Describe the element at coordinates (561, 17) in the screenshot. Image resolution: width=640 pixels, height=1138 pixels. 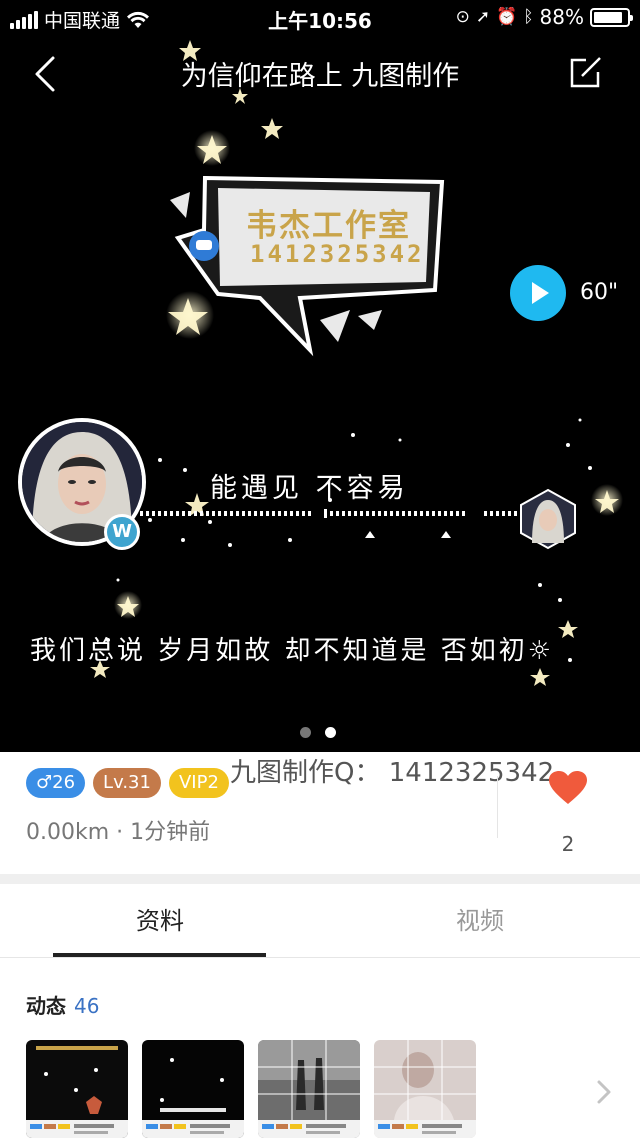
I see `battery-percent: 88%` at that location.